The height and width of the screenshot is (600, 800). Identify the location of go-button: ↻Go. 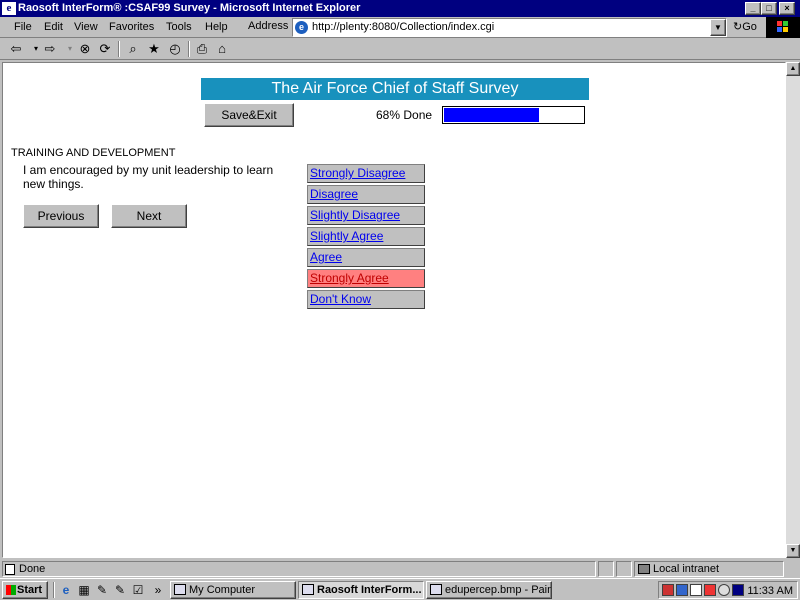
(745, 26).